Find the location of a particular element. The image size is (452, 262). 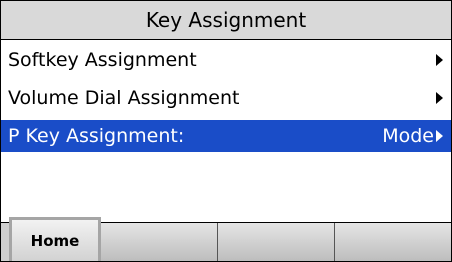

page-title: Key Assignment is located at coordinates (226, 20).